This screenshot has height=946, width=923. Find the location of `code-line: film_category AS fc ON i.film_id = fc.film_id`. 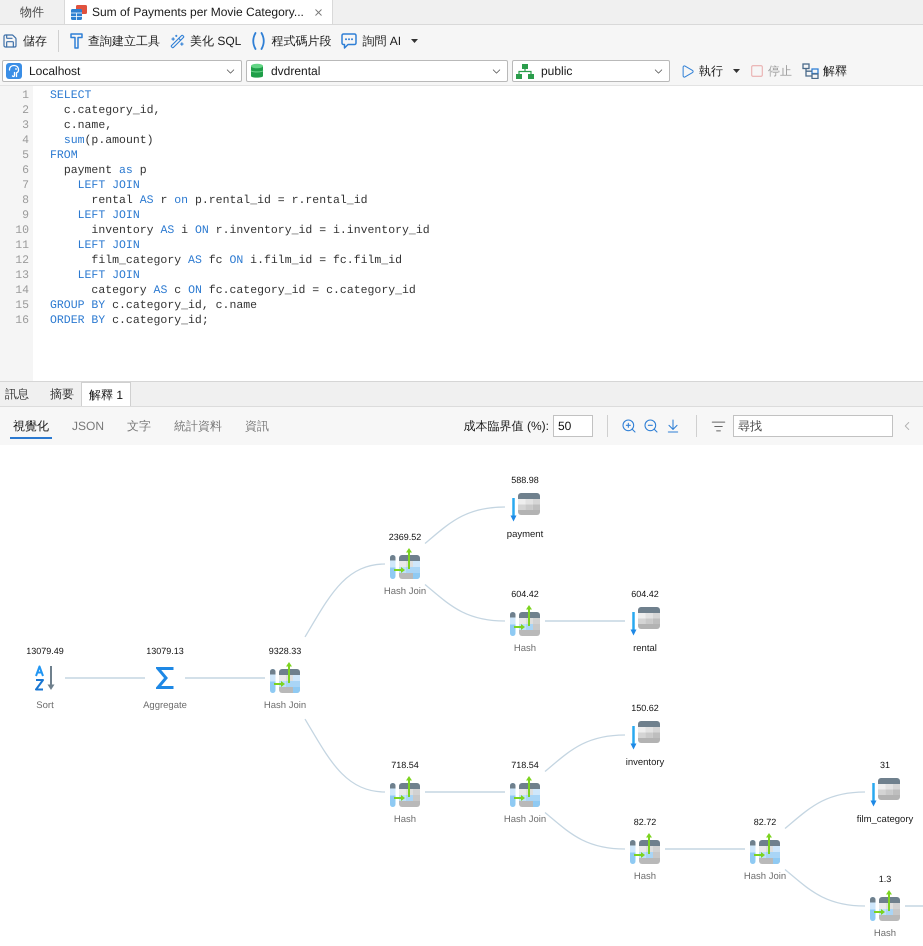

code-line: film_category AS fc ON i.film_id = fc.film_id is located at coordinates (246, 260).